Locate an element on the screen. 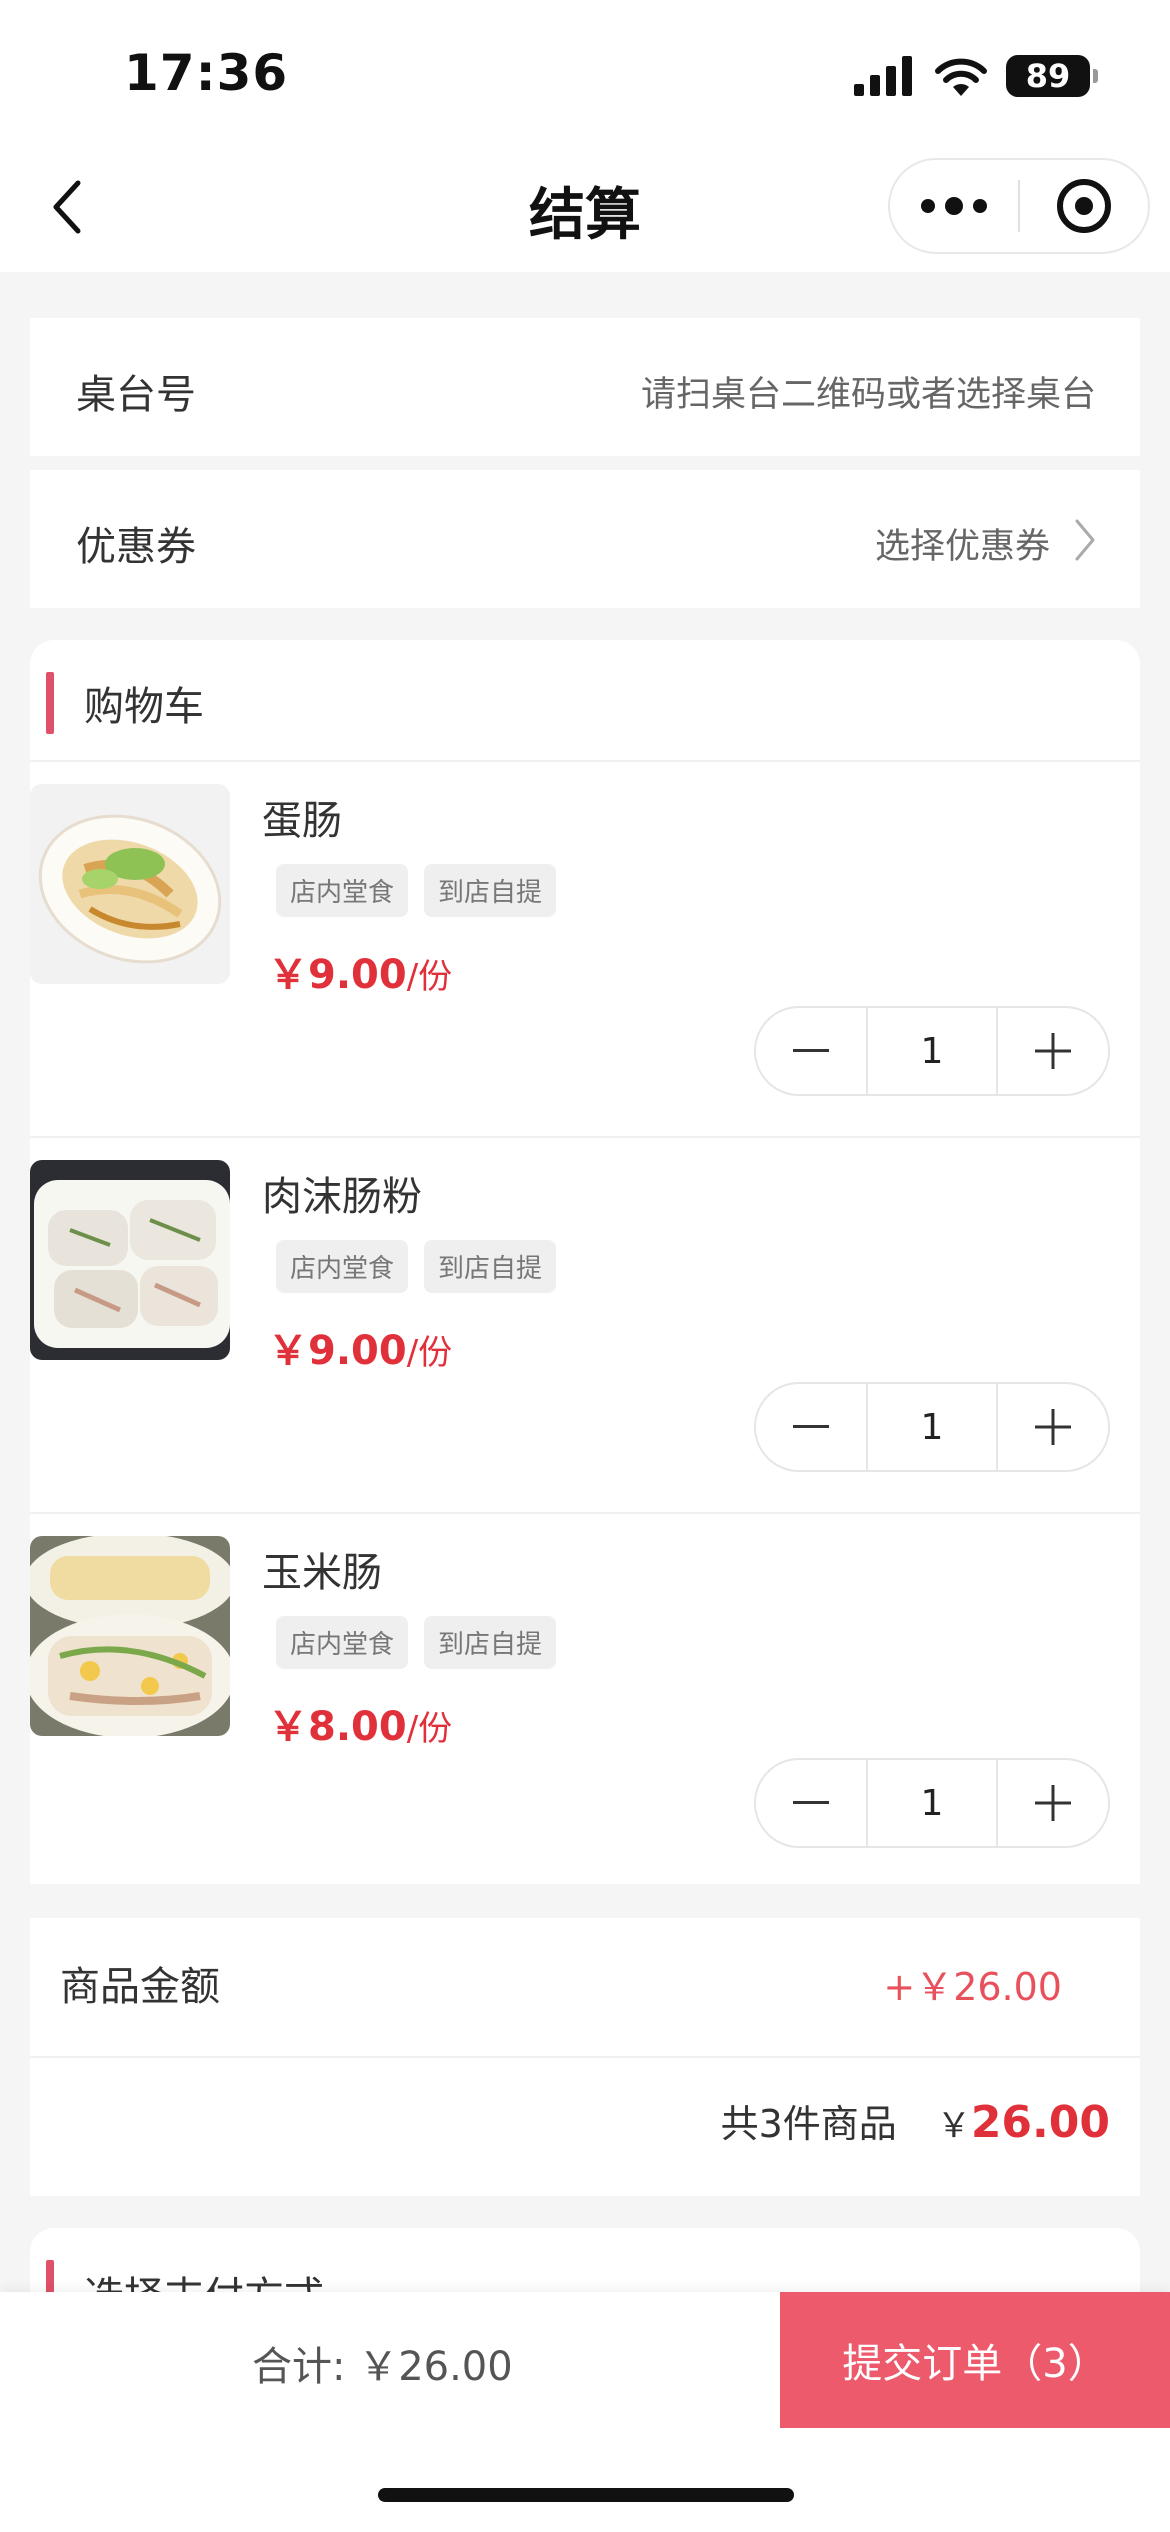 Image resolution: width=1170 pixels, height=2532 pixels. submit-order-button: 提交订单（3） is located at coordinates (975, 2360).